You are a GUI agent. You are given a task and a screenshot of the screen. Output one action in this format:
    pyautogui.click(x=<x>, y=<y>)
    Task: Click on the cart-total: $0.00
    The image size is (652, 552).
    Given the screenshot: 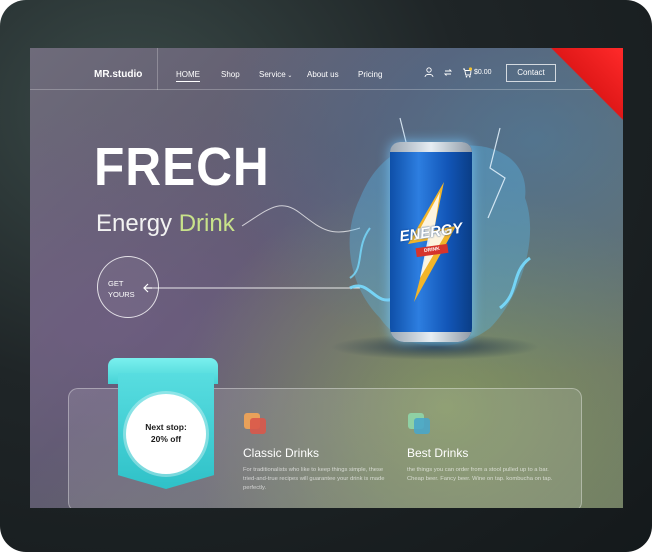 What is the action you would take?
    pyautogui.click(x=483, y=72)
    